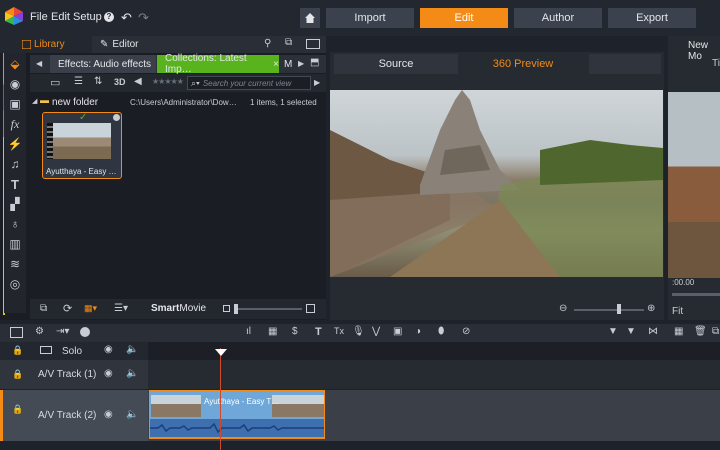  I want to click on close-tab-icon: ×, so click(276, 64).